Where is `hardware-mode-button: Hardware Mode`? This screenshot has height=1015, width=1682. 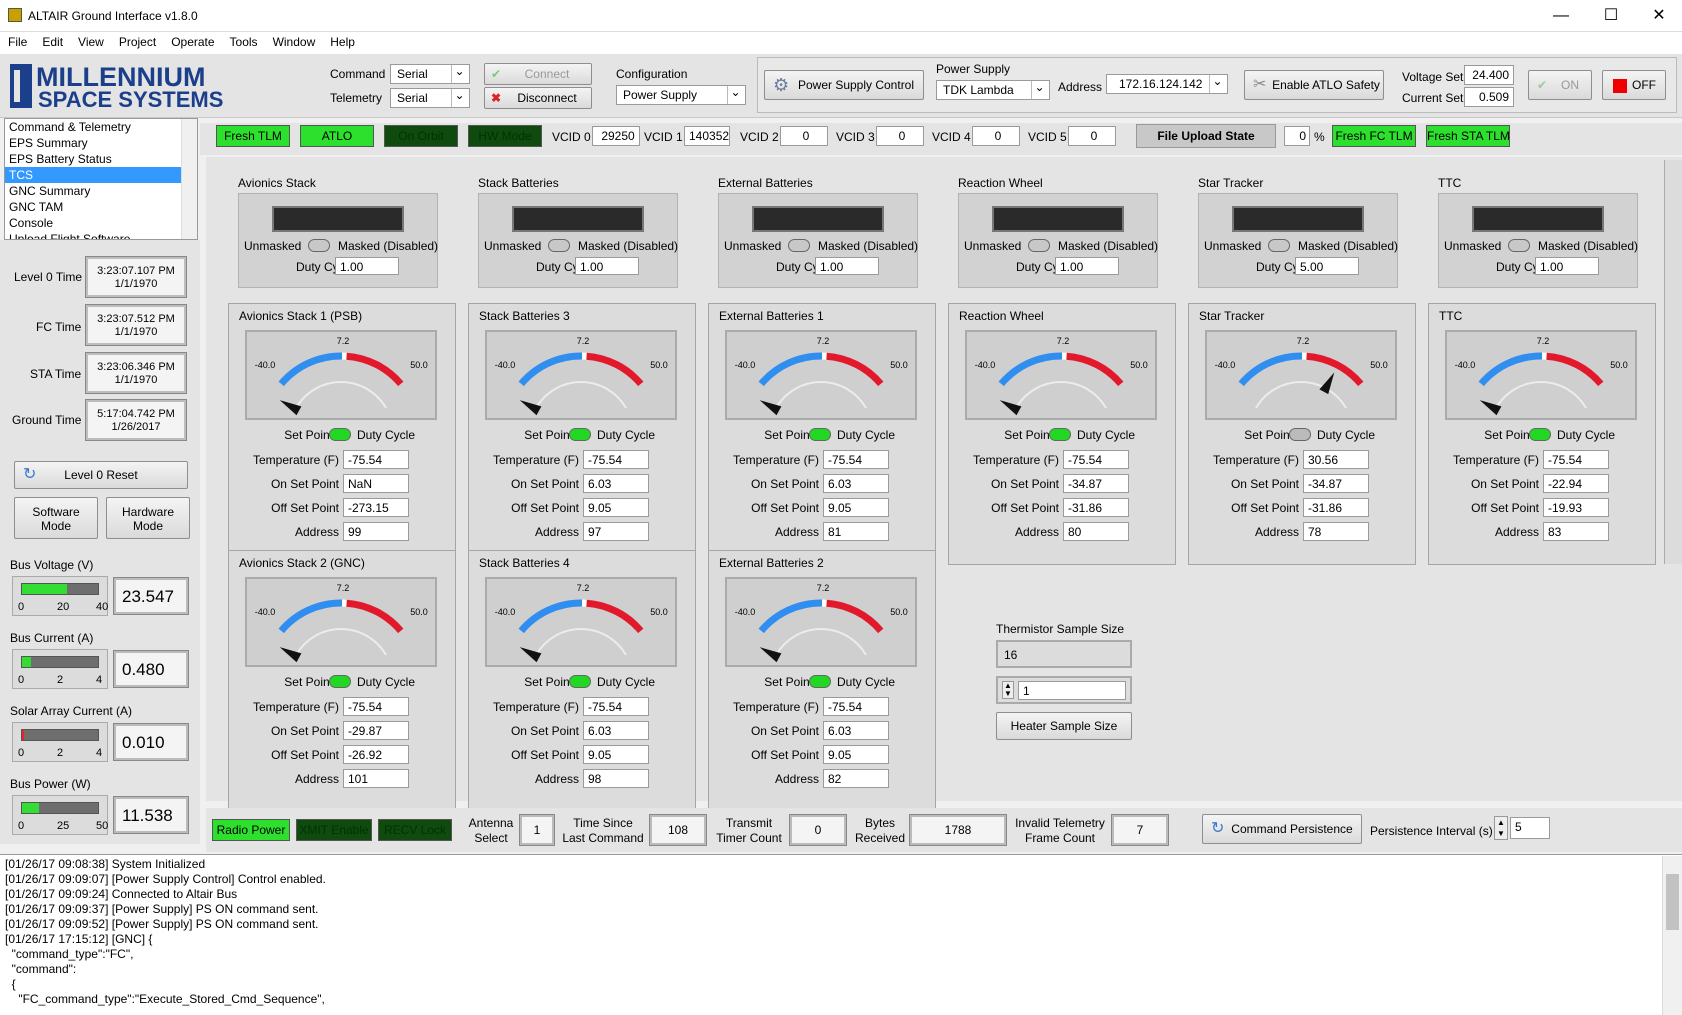
hardware-mode-button: Hardware Mode is located at coordinates (148, 518).